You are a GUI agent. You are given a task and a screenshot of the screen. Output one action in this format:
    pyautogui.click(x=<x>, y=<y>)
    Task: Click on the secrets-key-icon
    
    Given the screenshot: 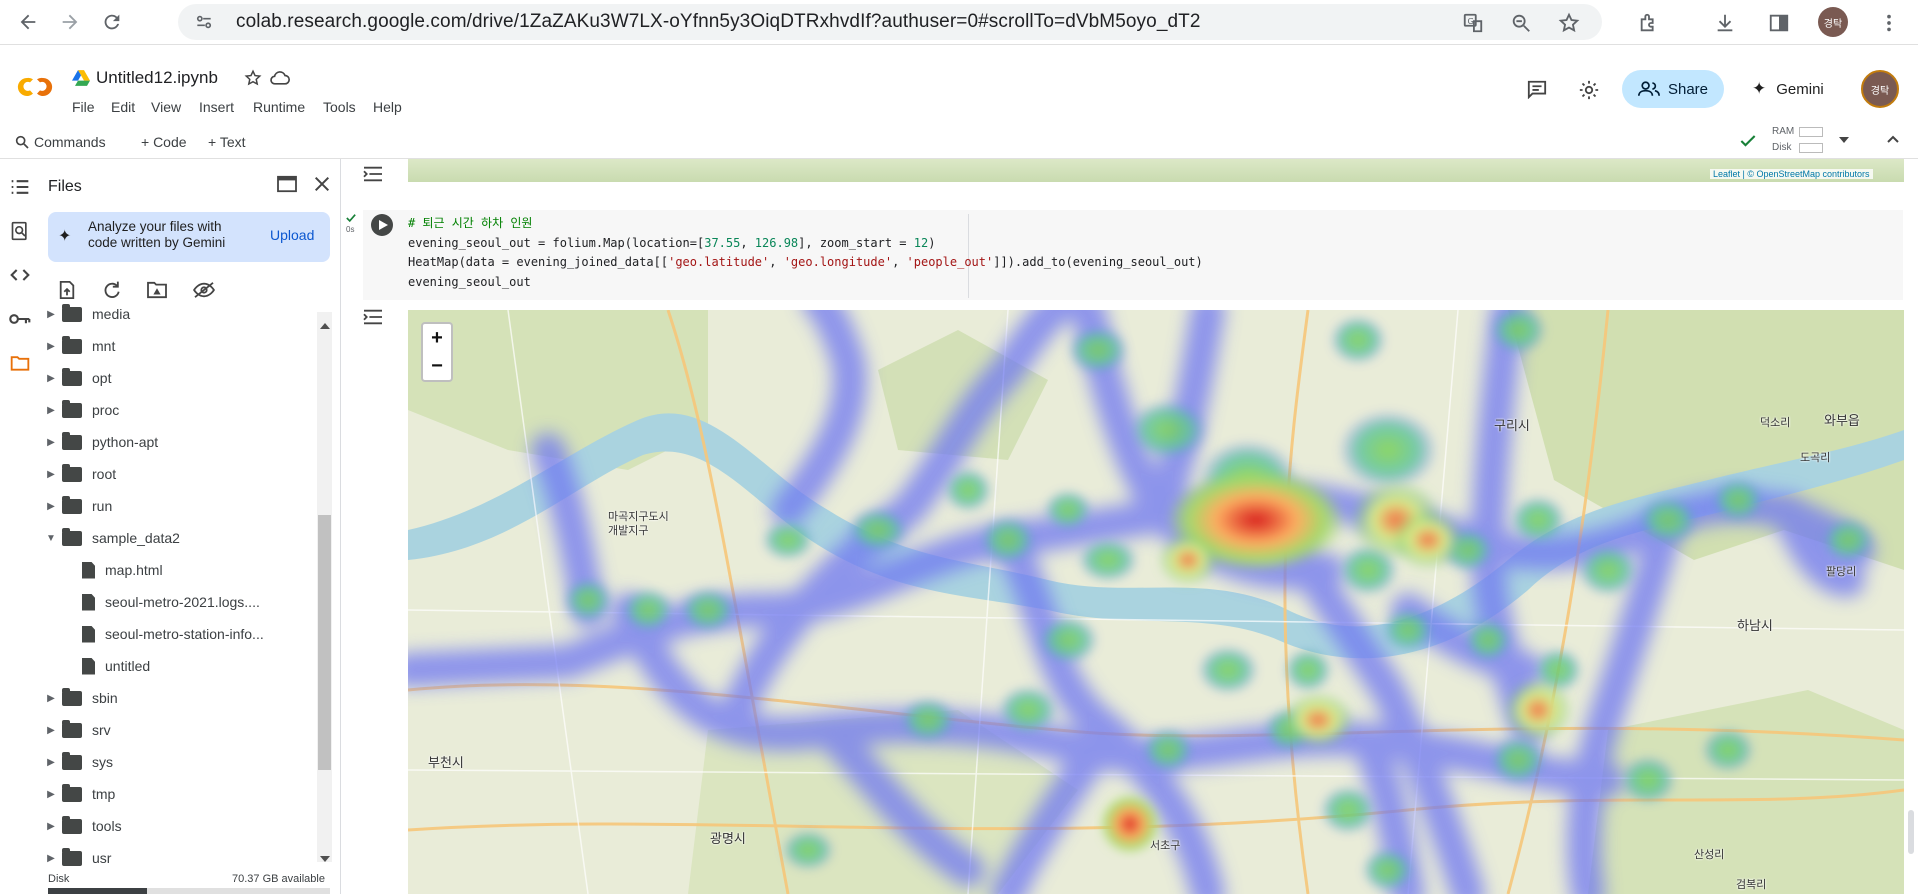 What is the action you would take?
    pyautogui.click(x=20, y=319)
    